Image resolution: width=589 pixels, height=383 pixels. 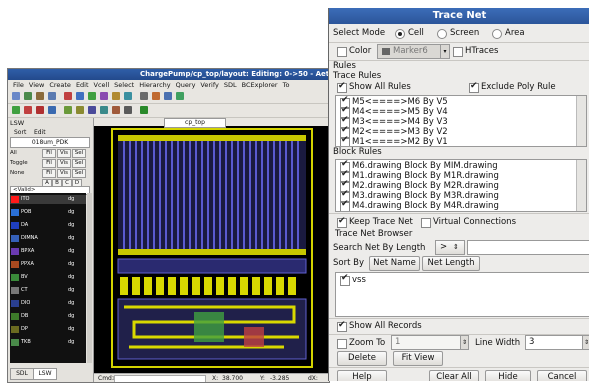 I want to click on marker-color-button: Marker6, so click(x=409, y=51).